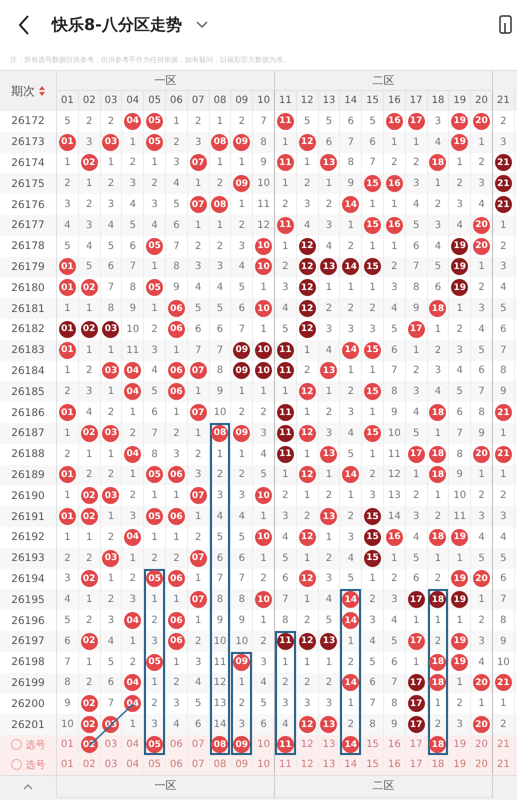  I want to click on column-header: 17, so click(417, 101).